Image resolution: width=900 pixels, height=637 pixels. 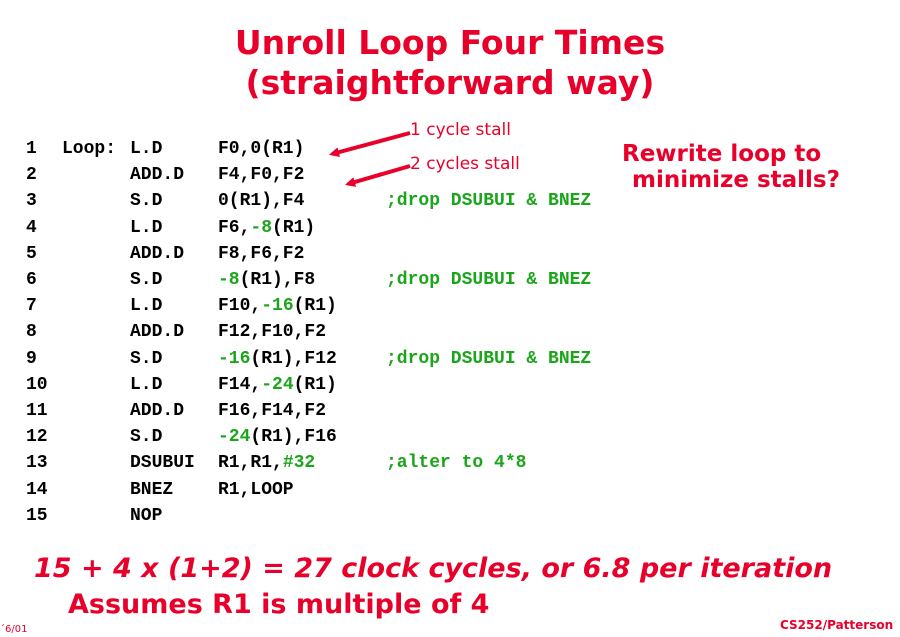 What do you see at coordinates (722, 154) in the screenshot?
I see `rewrite-question-line1: Rewrite loop to` at bounding box center [722, 154].